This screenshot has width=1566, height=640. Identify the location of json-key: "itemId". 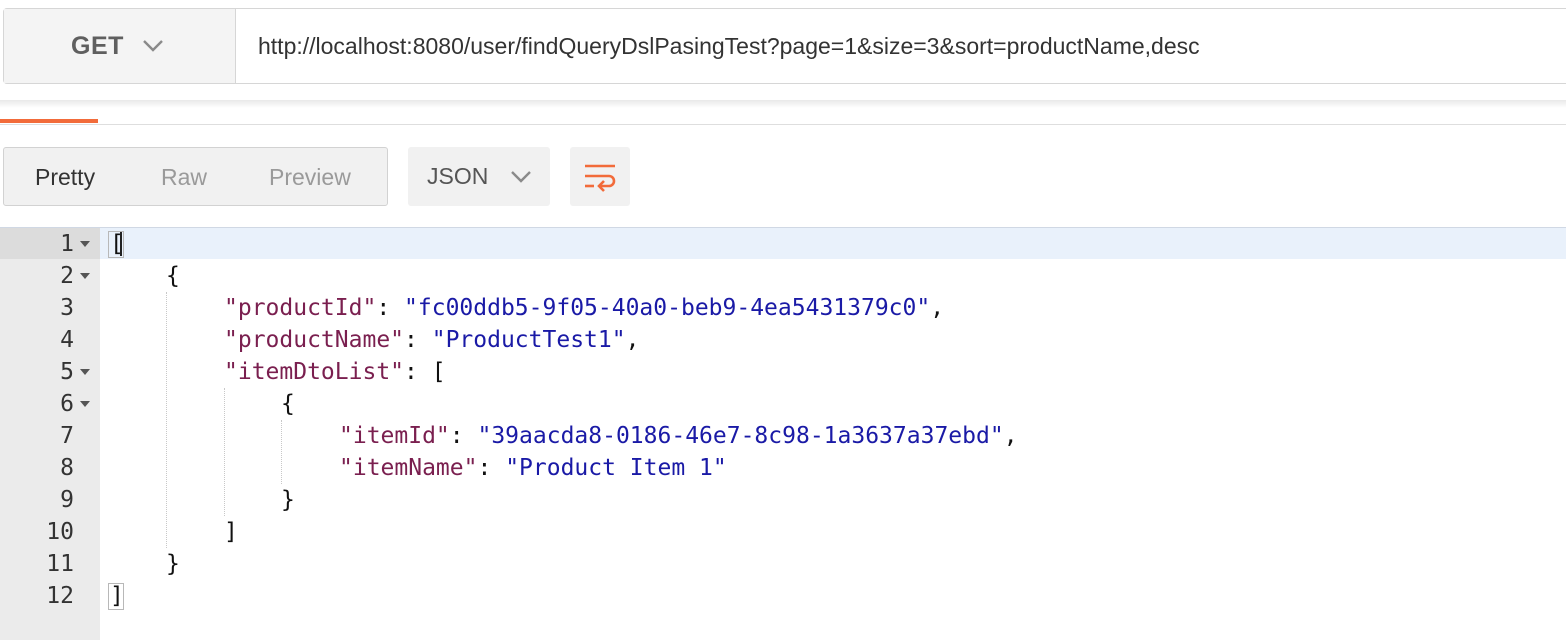
(394, 436).